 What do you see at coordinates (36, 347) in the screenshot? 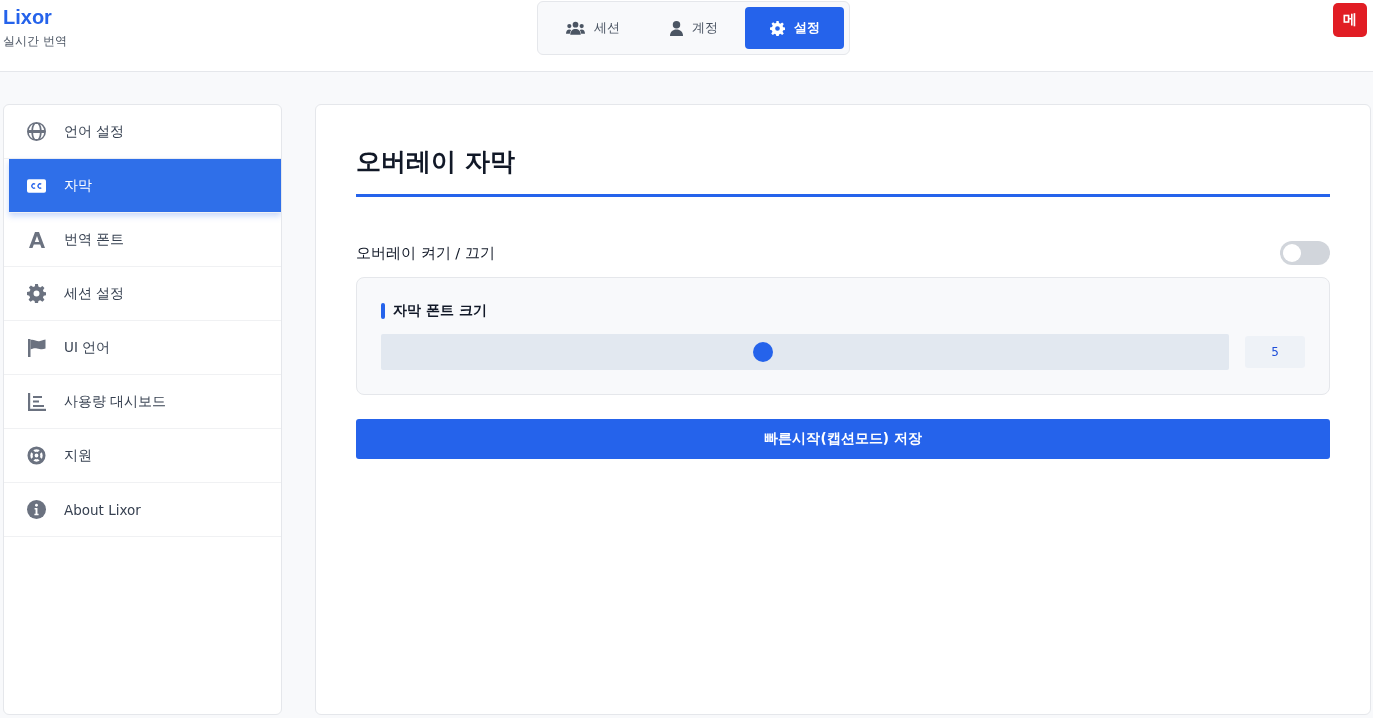
I see `flag-icon` at bounding box center [36, 347].